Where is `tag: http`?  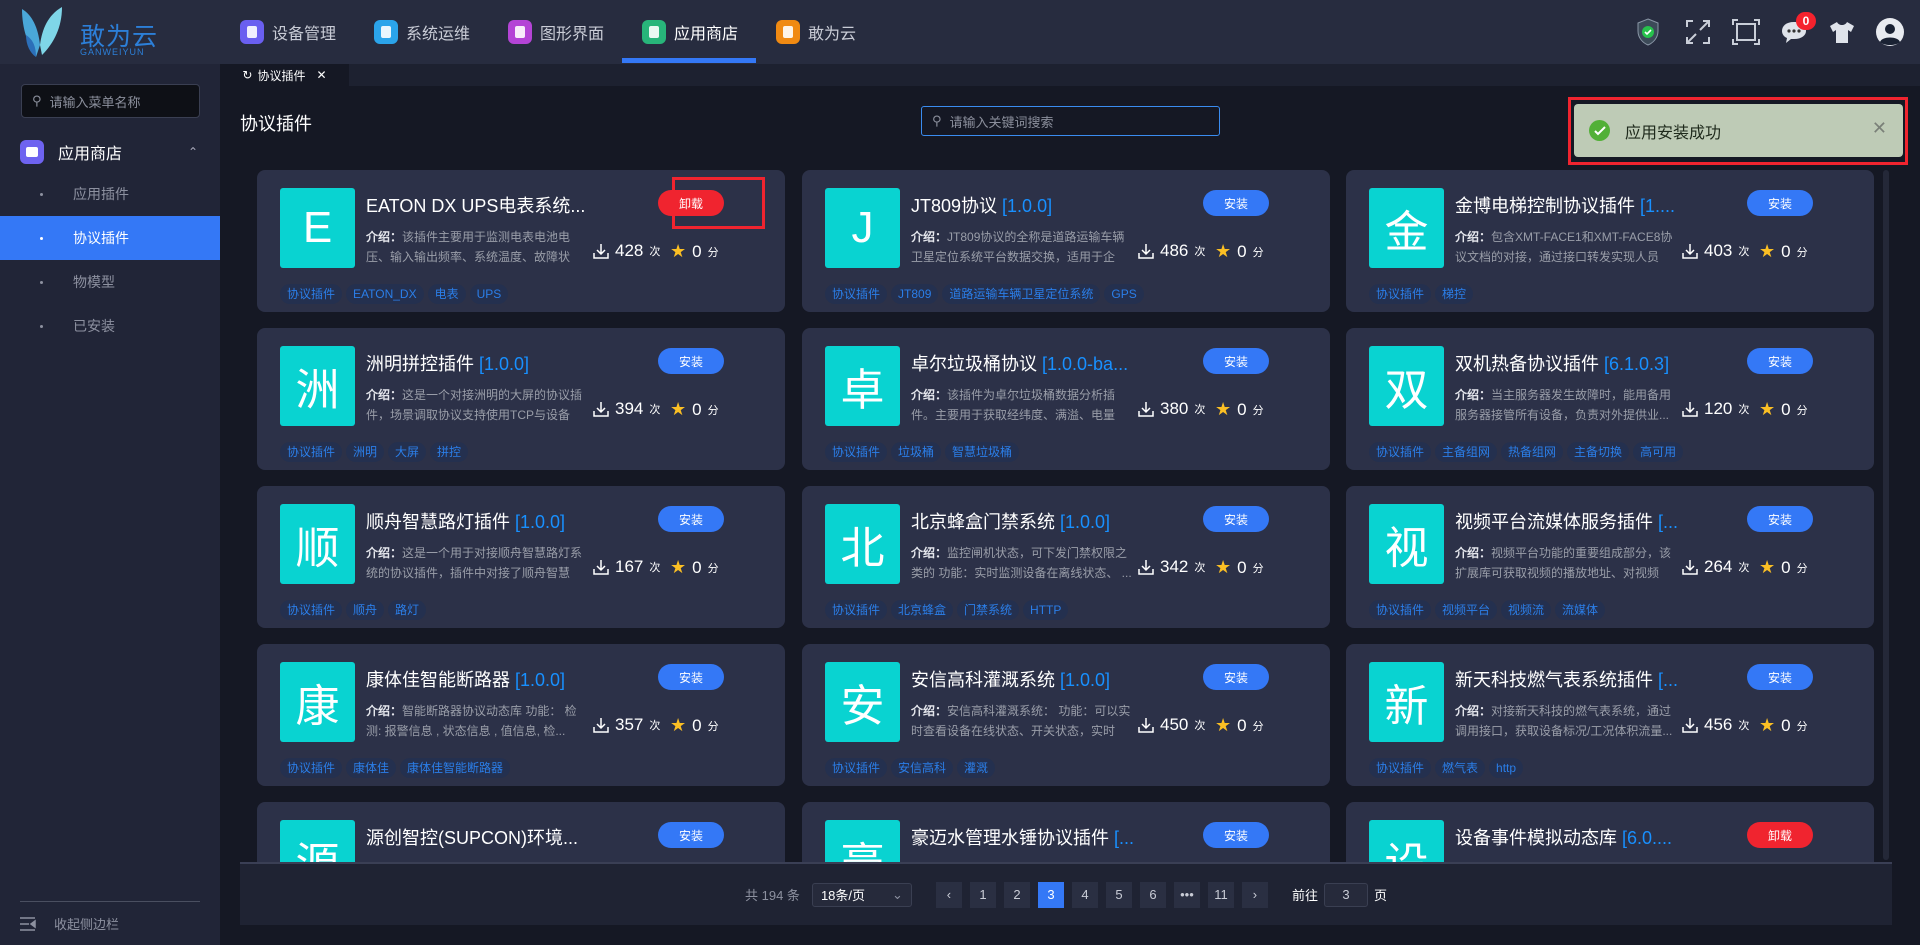 tag: http is located at coordinates (1506, 768).